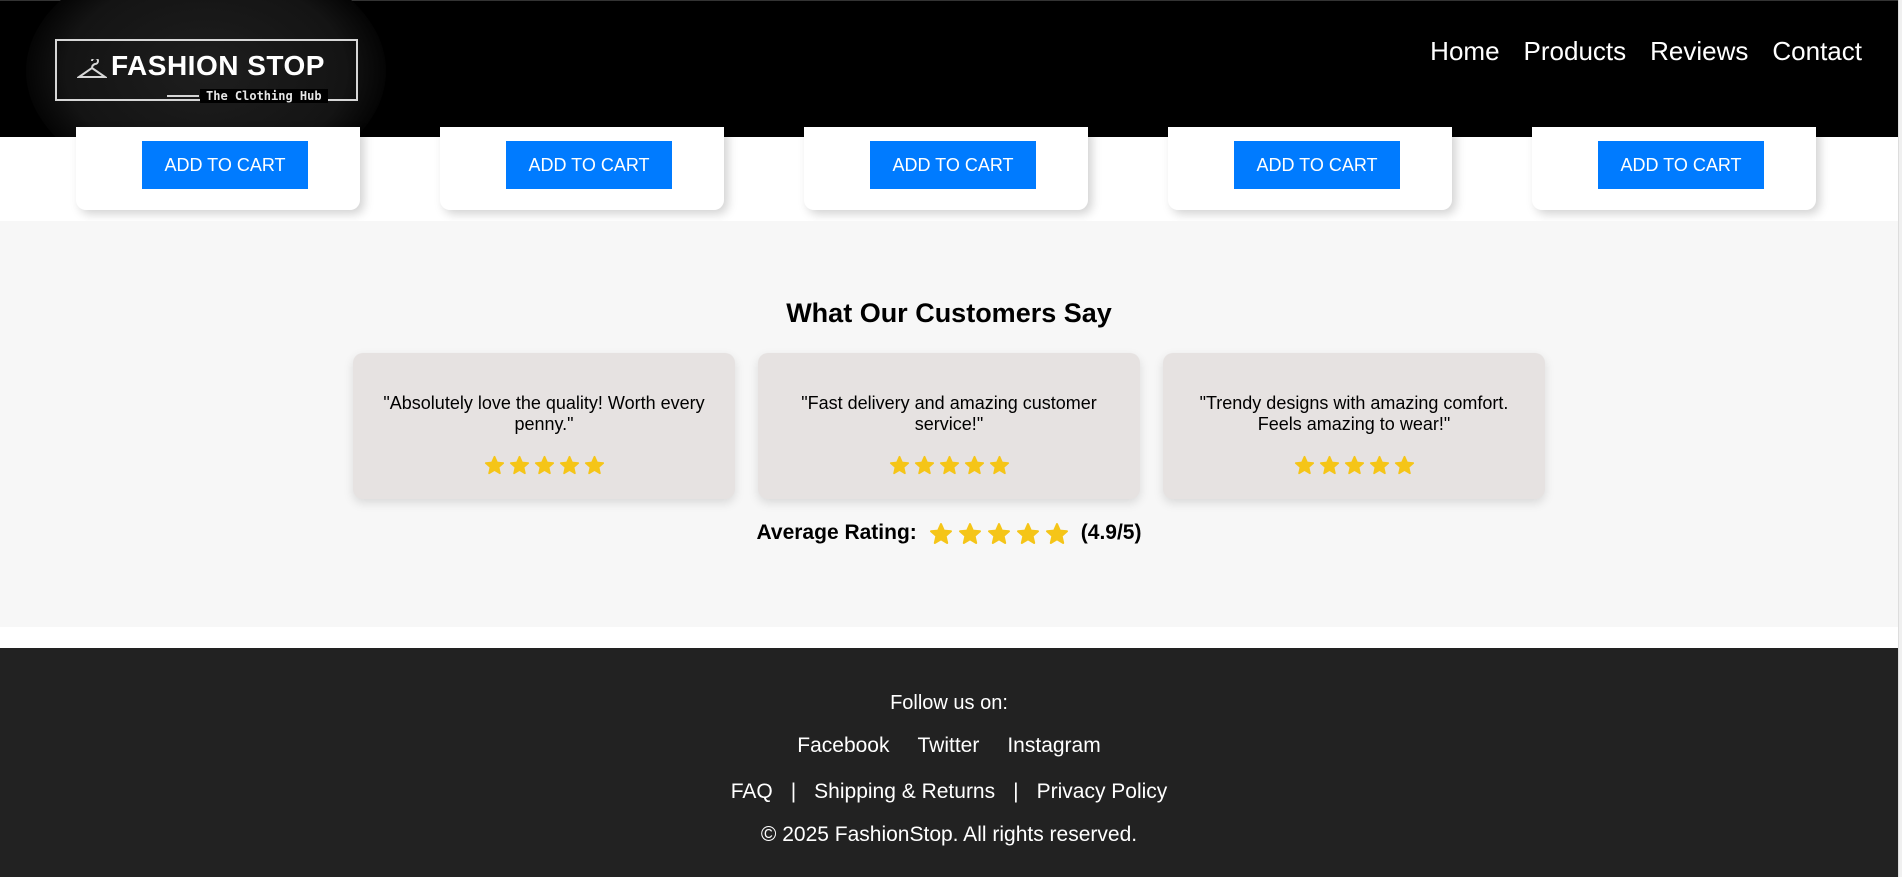 Image resolution: width=1902 pixels, height=877 pixels. Describe the element at coordinates (218, 65) in the screenshot. I see `brand-name: FASHION STOP` at that location.